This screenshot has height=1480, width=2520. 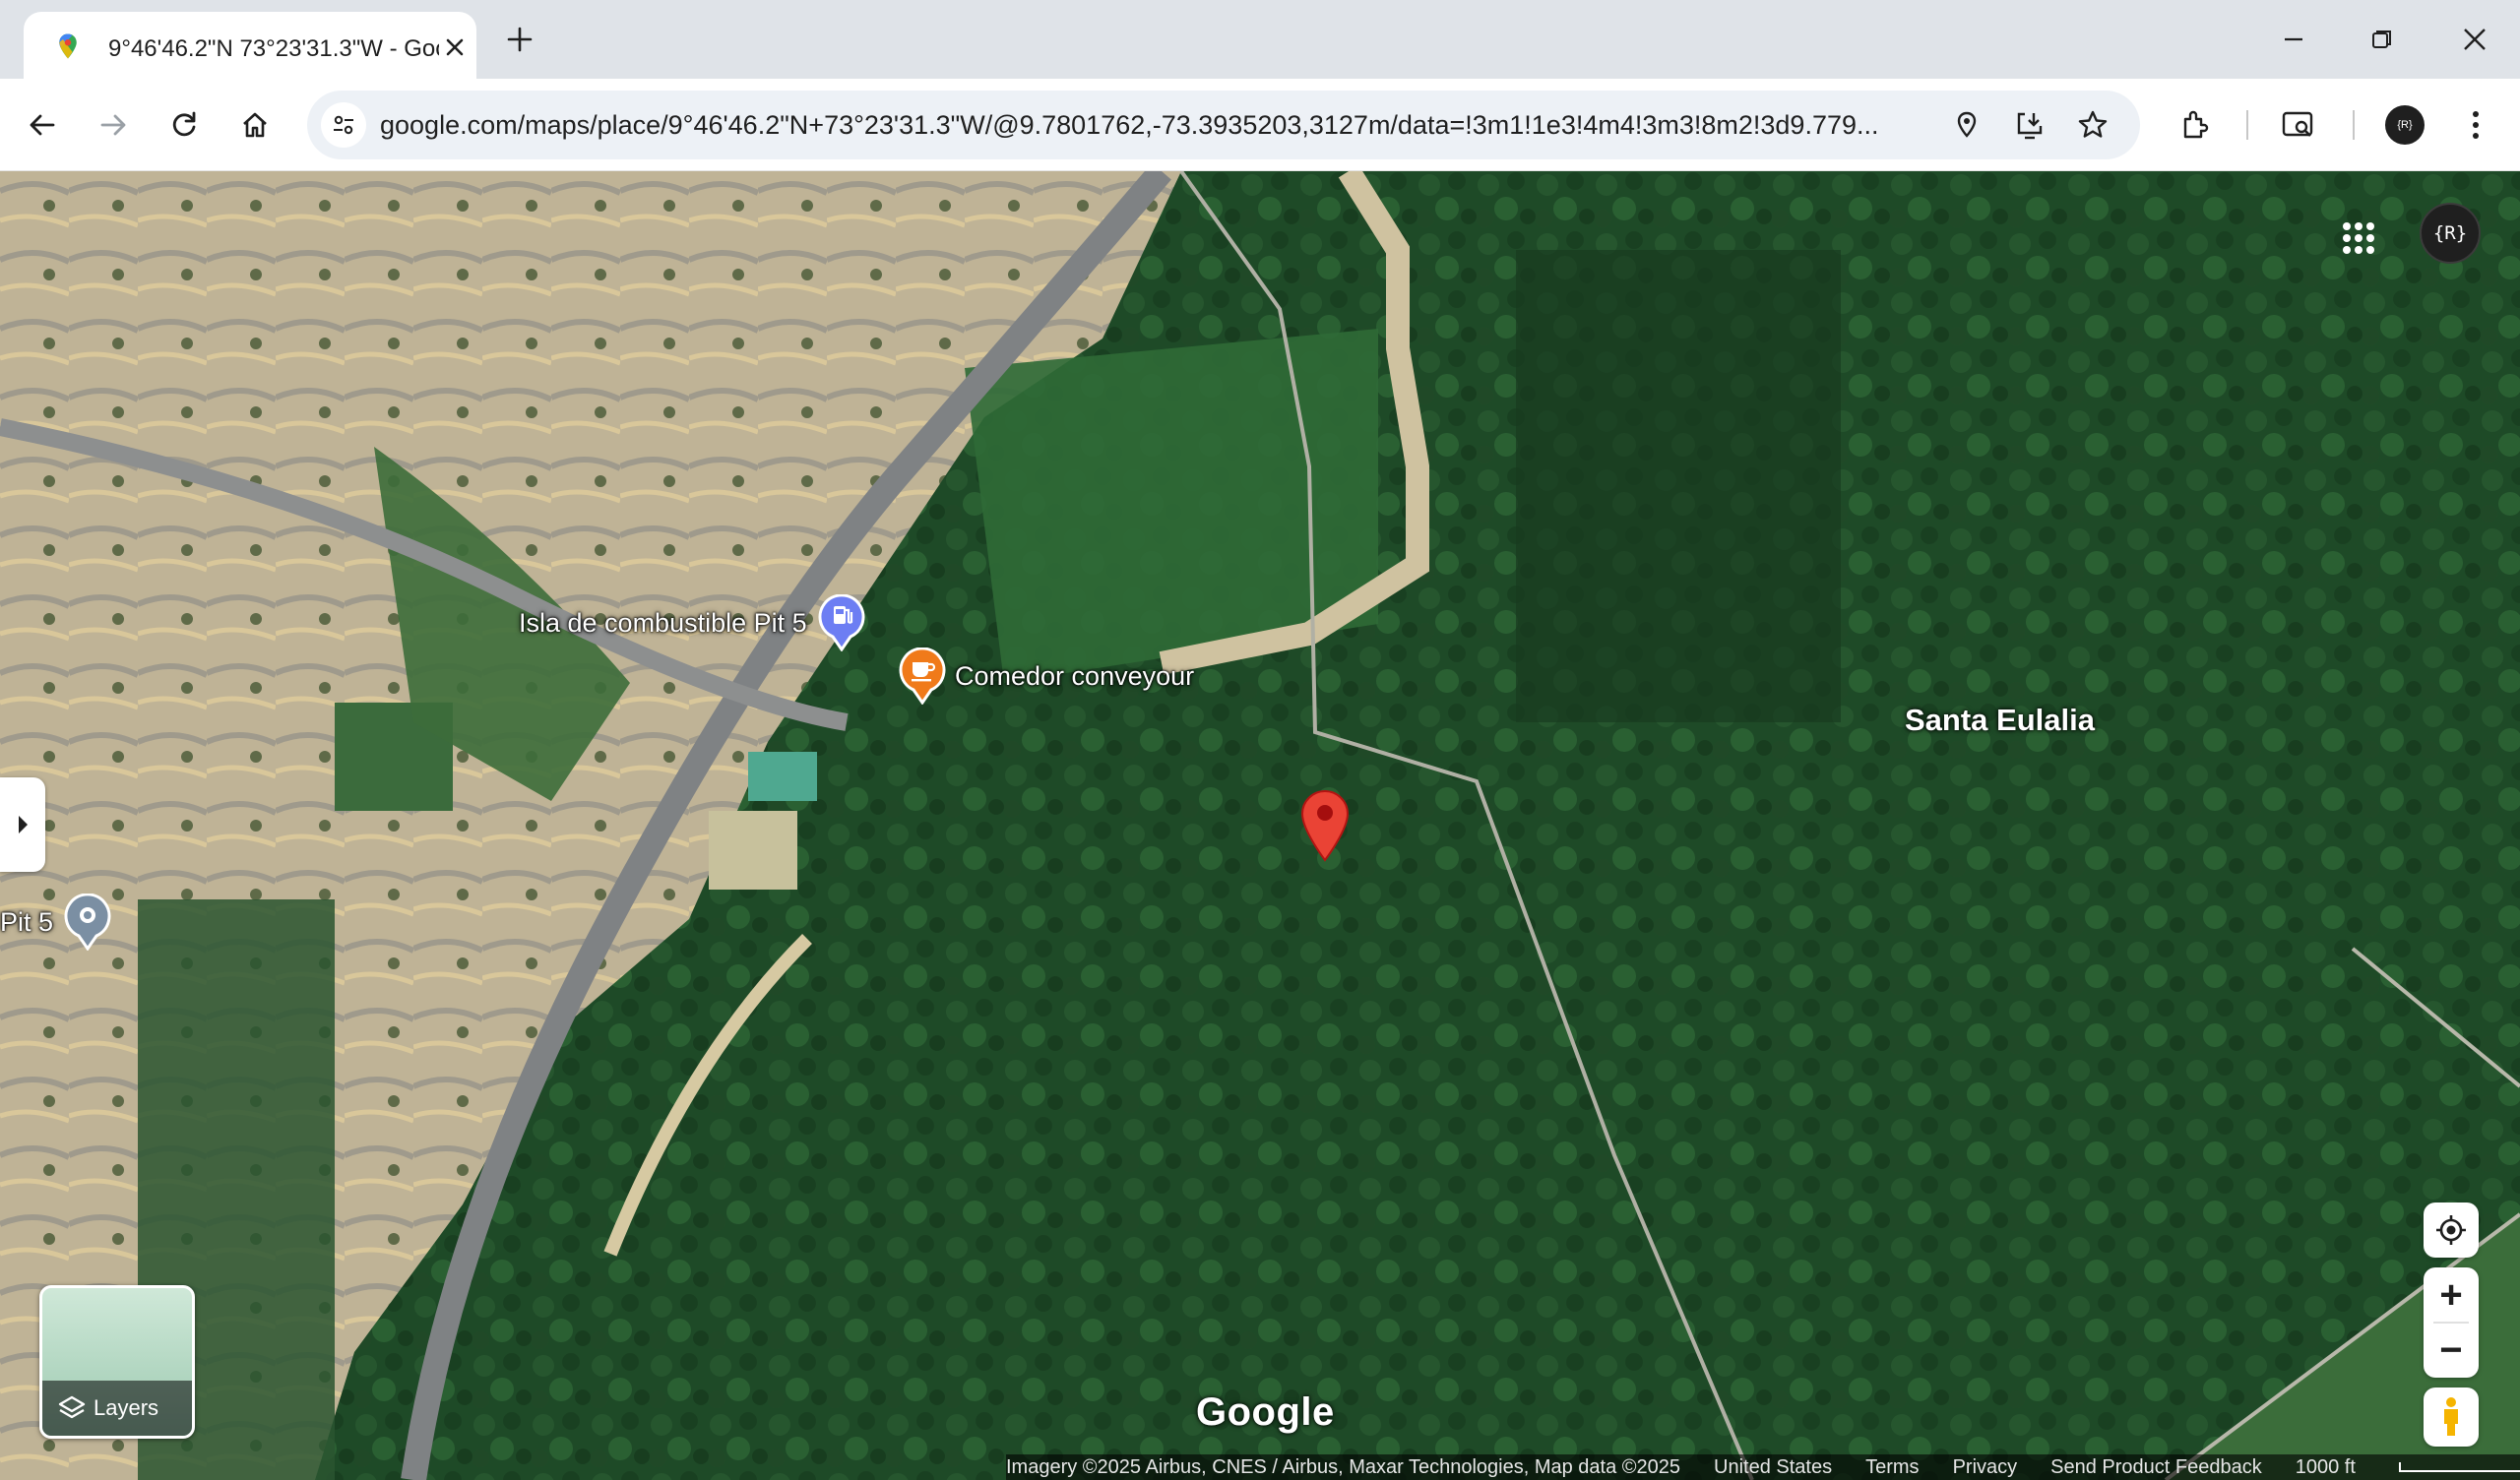 I want to click on tab-strip: 9°46'46.2"N 73°23'31.3"W - Google Maps, so click(x=1260, y=39).